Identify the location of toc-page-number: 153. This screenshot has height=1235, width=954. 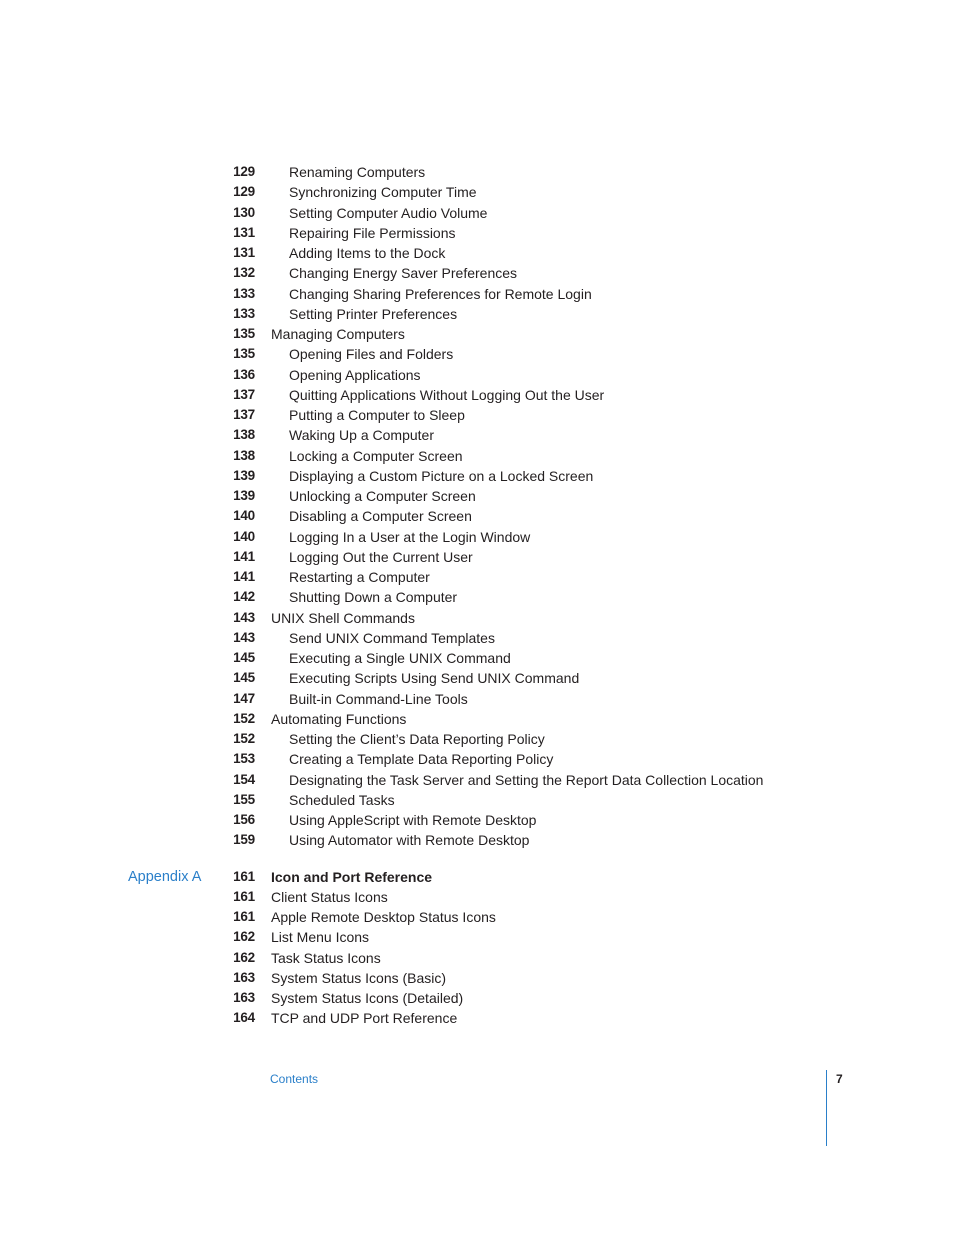
(244, 759).